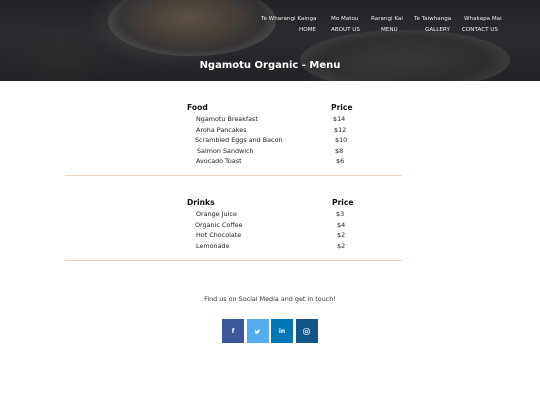 This screenshot has height=405, width=540. Describe the element at coordinates (201, 202) in the screenshot. I see `drinks-heading: Drinks` at that location.